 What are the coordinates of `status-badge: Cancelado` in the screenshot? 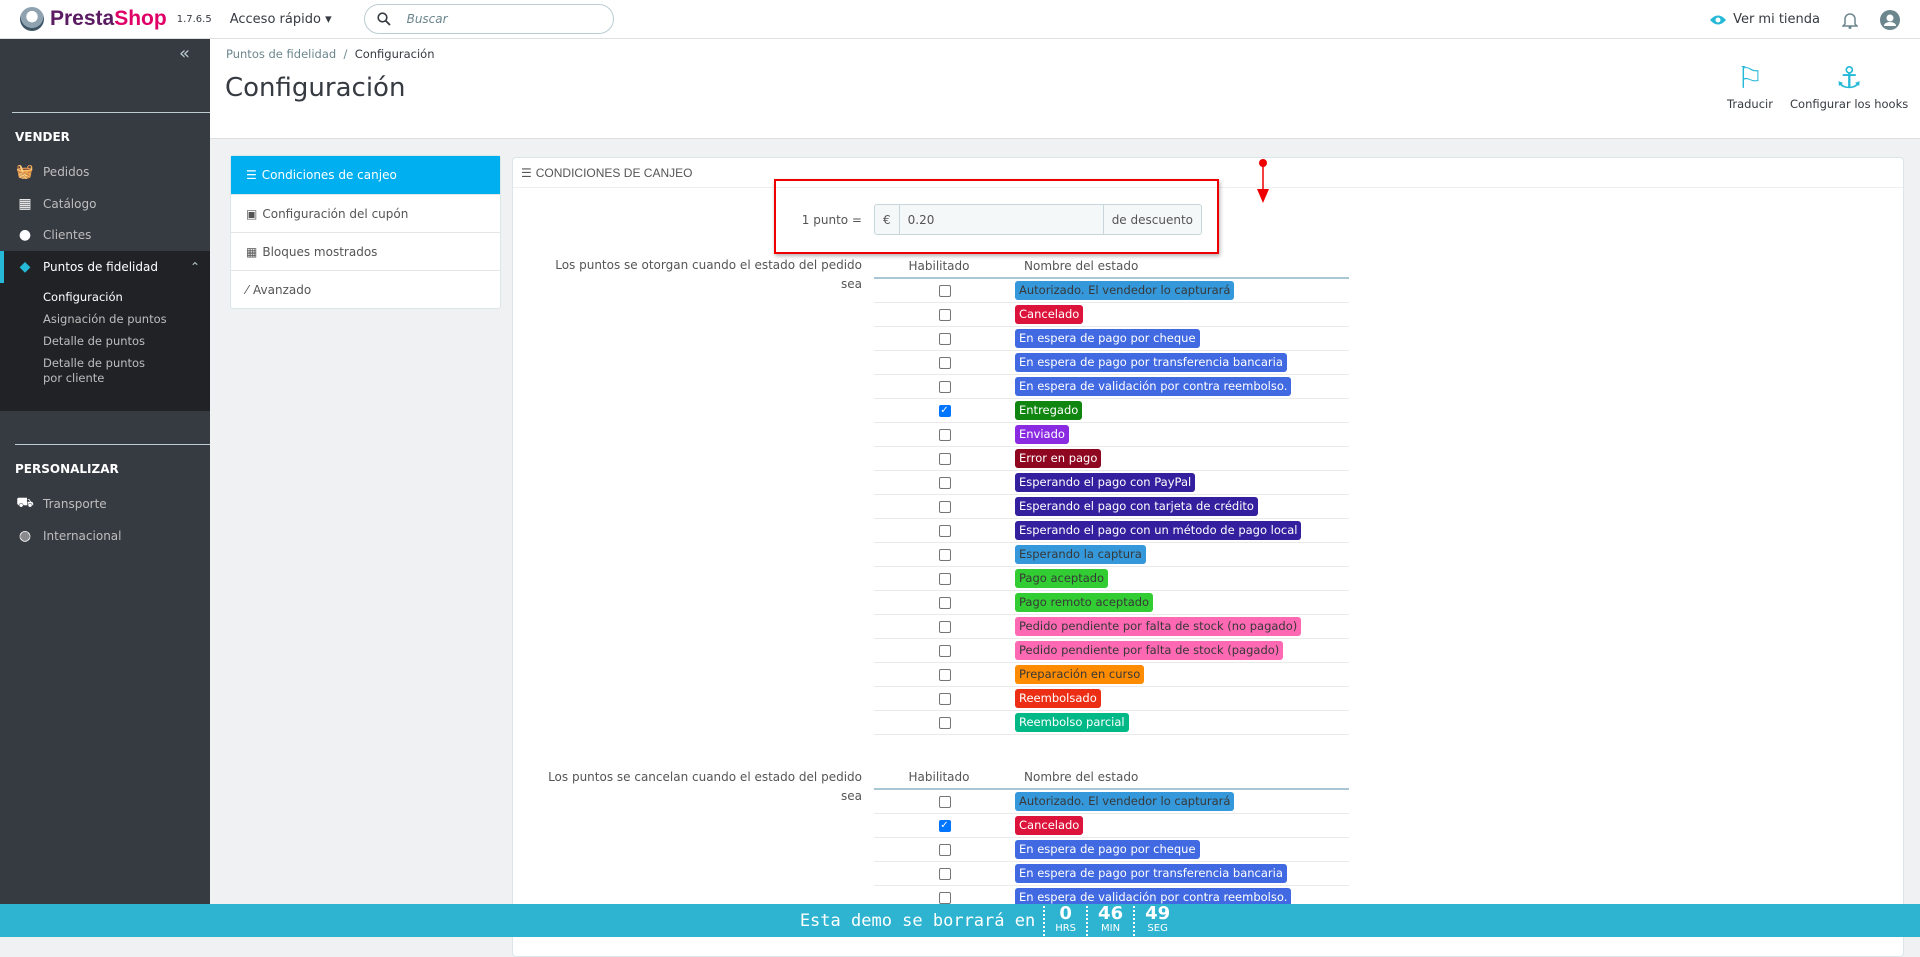 It's located at (1049, 314).